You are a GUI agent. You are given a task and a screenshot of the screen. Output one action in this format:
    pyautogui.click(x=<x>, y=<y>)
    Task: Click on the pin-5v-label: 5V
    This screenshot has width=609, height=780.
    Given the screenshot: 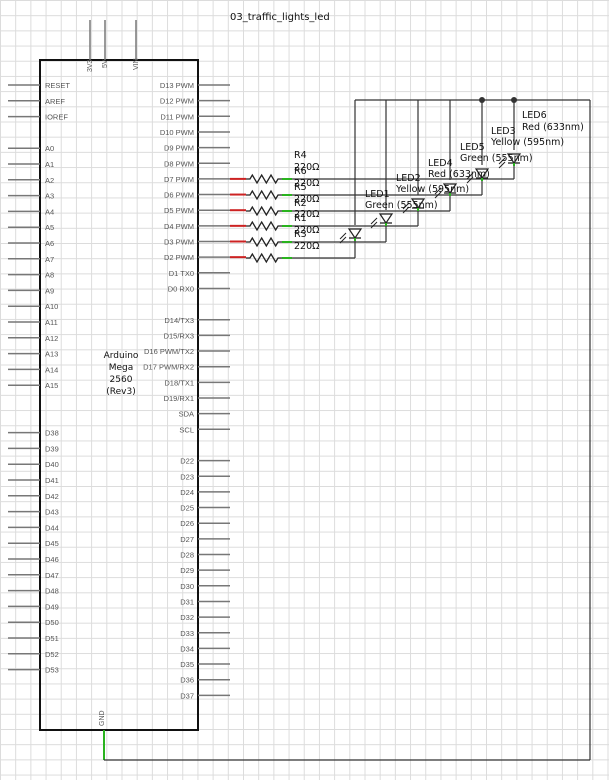 What is the action you would take?
    pyautogui.click(x=105, y=63)
    